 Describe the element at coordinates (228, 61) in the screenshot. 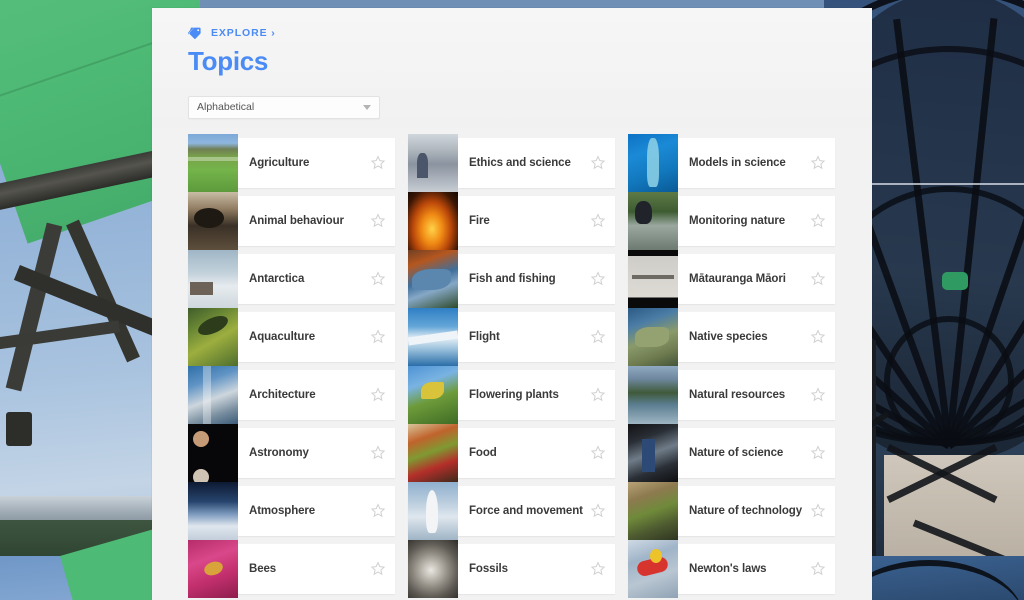

I see `page-title: Topics` at that location.